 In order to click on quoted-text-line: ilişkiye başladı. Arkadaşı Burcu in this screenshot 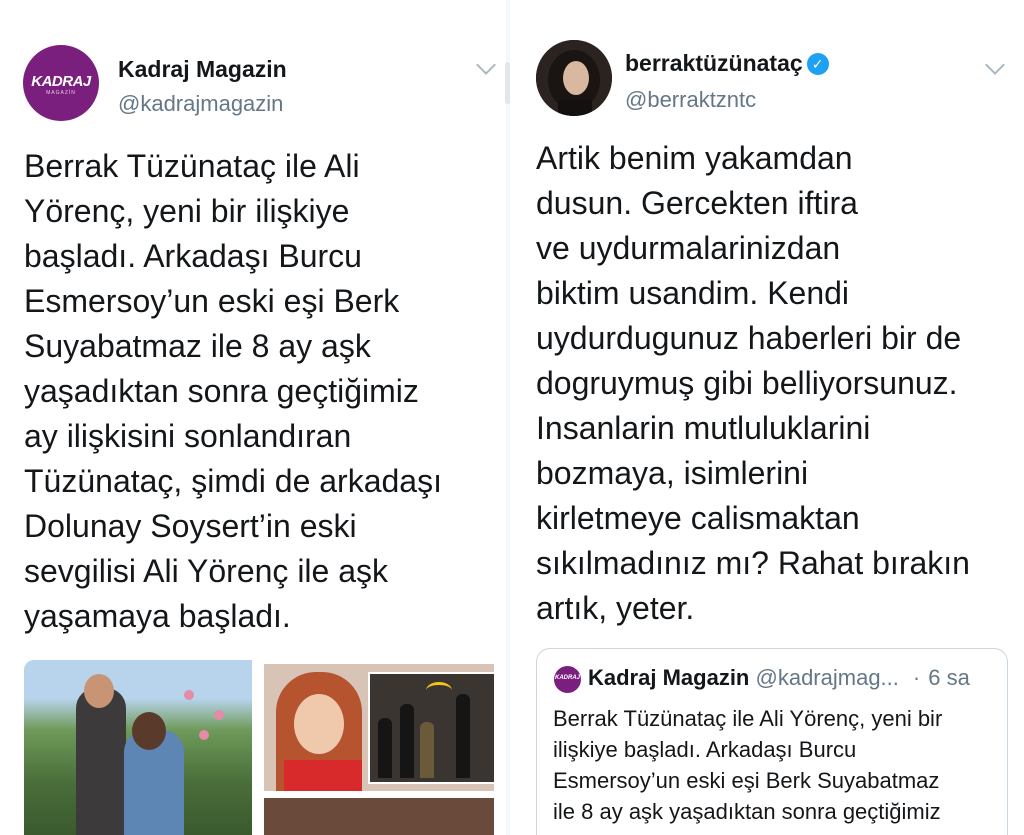, I will do `click(705, 749)`.